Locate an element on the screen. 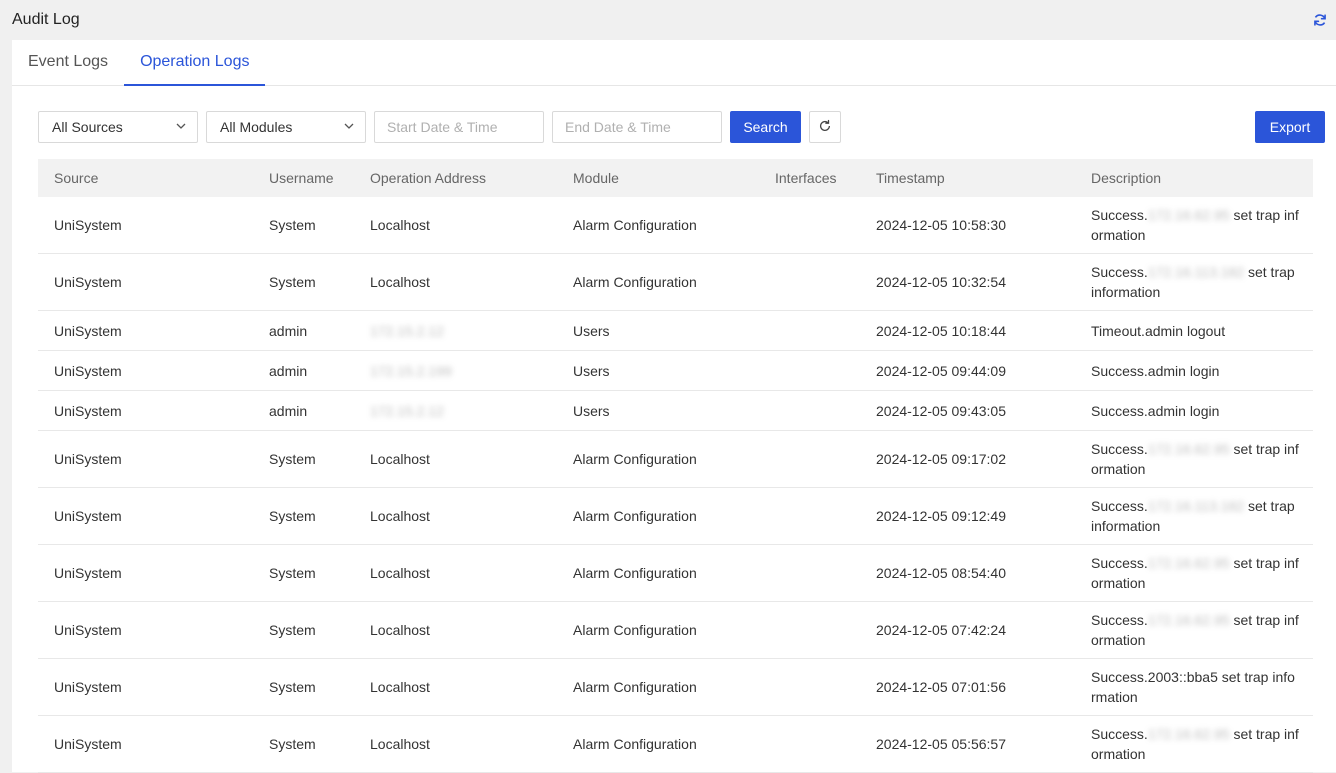 This screenshot has height=773, width=1336. column-header-description: Description is located at coordinates (1126, 178).